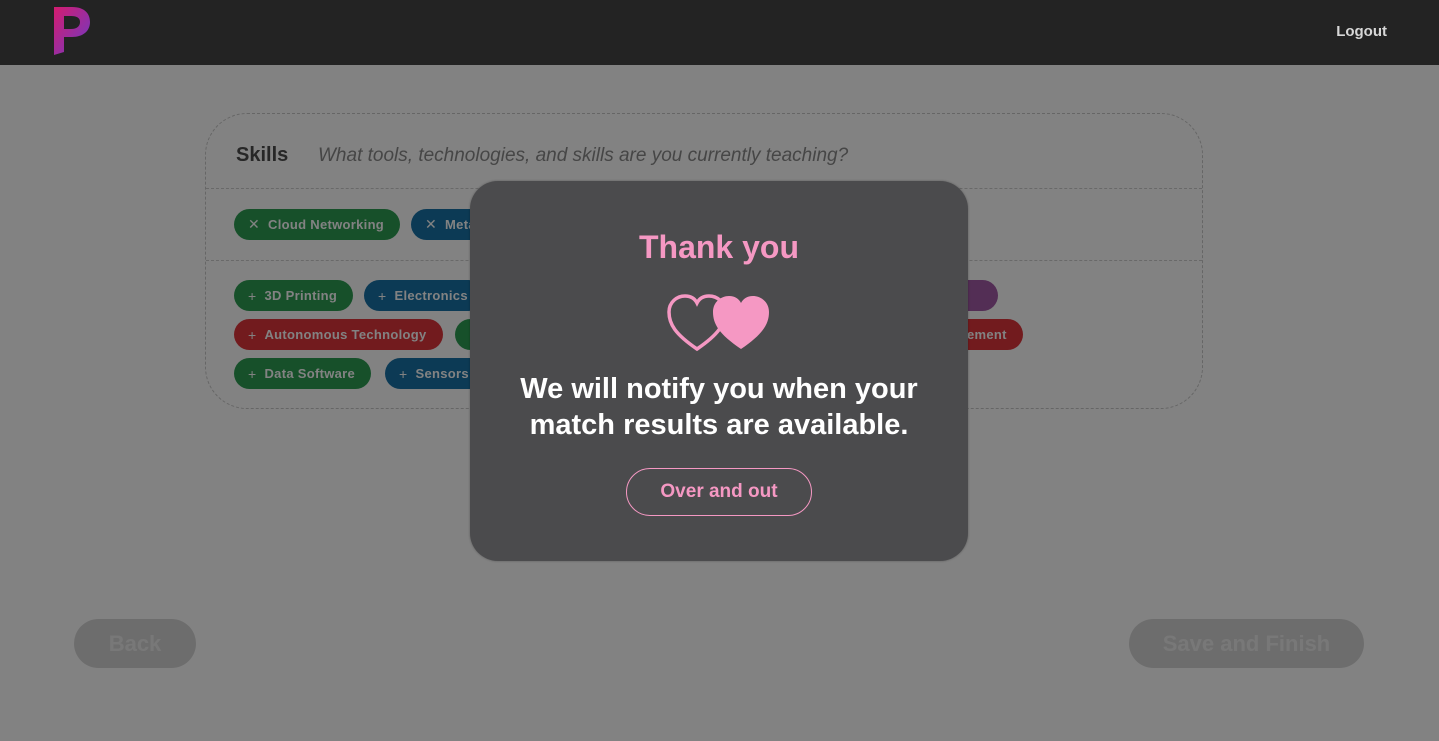 The image size is (1439, 741). I want to click on top-navigation-bar: Logout, so click(719, 32).